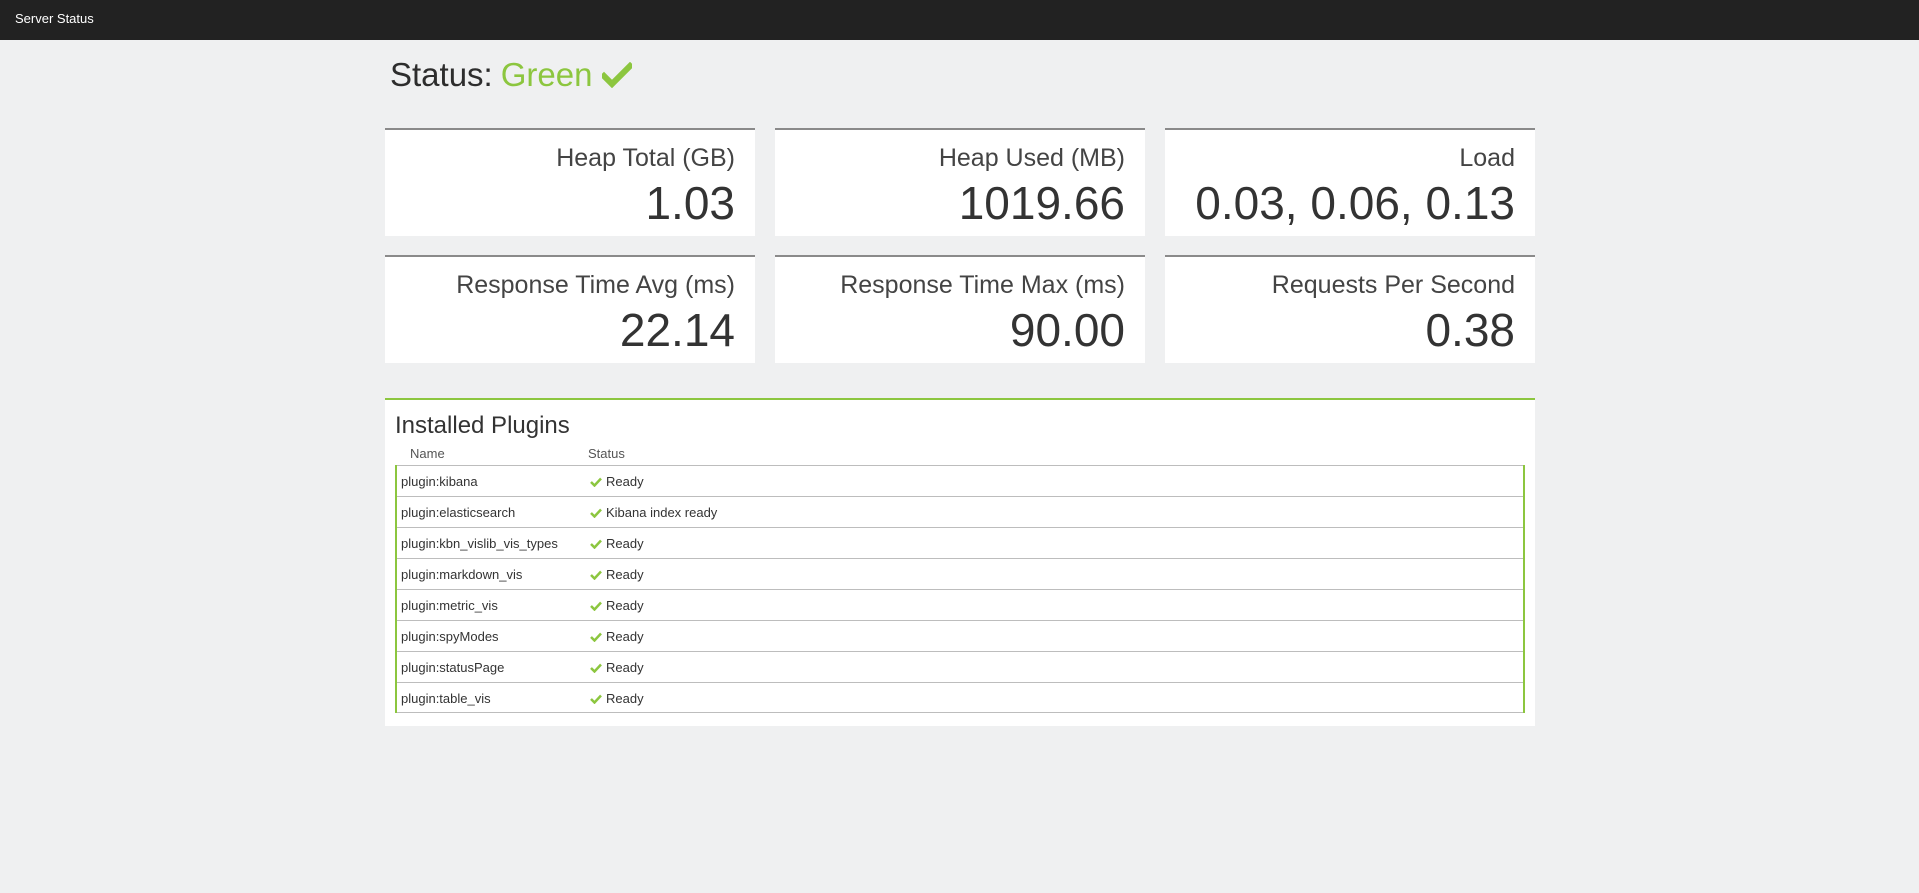 Image resolution: width=1919 pixels, height=893 pixels. Describe the element at coordinates (960, 573) in the screenshot. I see `table-row: plugin:markdown_vis Ready` at that location.